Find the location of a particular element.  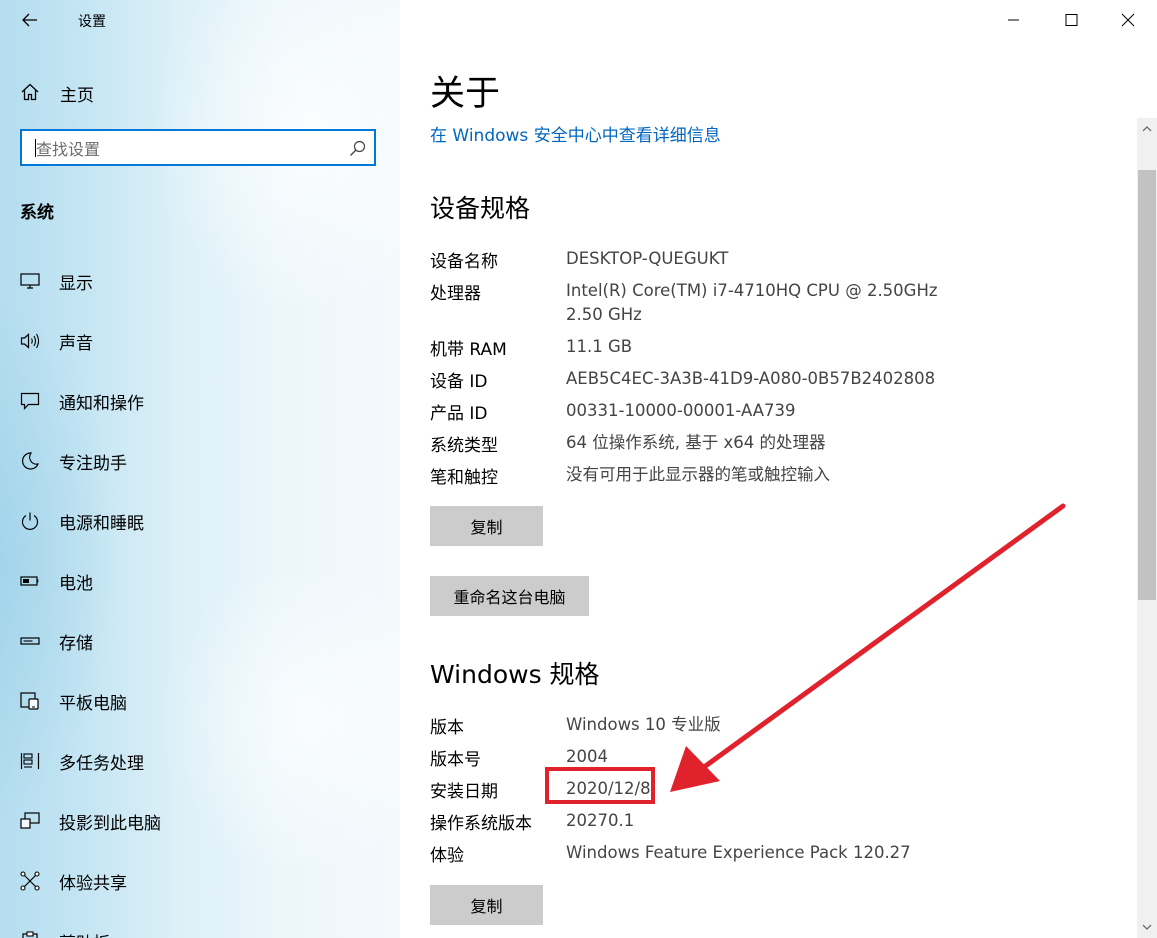

spec-key: 版本号 is located at coordinates (455, 760).